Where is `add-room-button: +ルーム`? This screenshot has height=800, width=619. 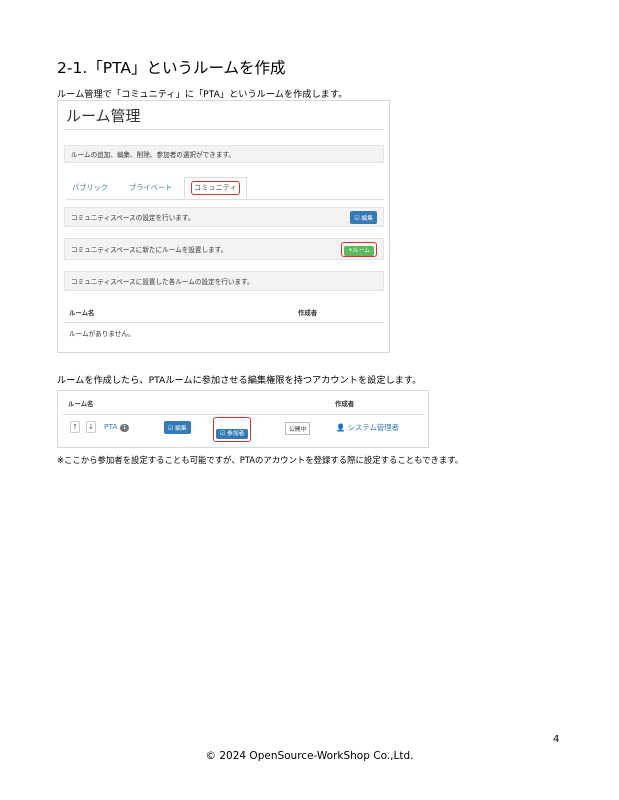 add-room-button: +ルーム is located at coordinates (358, 250).